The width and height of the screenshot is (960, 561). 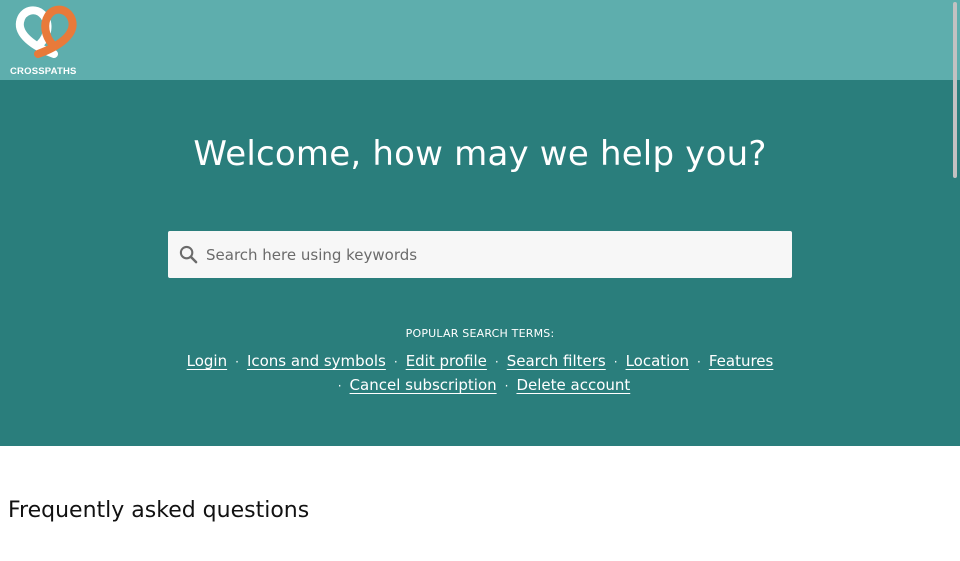 What do you see at coordinates (657, 361) in the screenshot?
I see `term-link-location: Location` at bounding box center [657, 361].